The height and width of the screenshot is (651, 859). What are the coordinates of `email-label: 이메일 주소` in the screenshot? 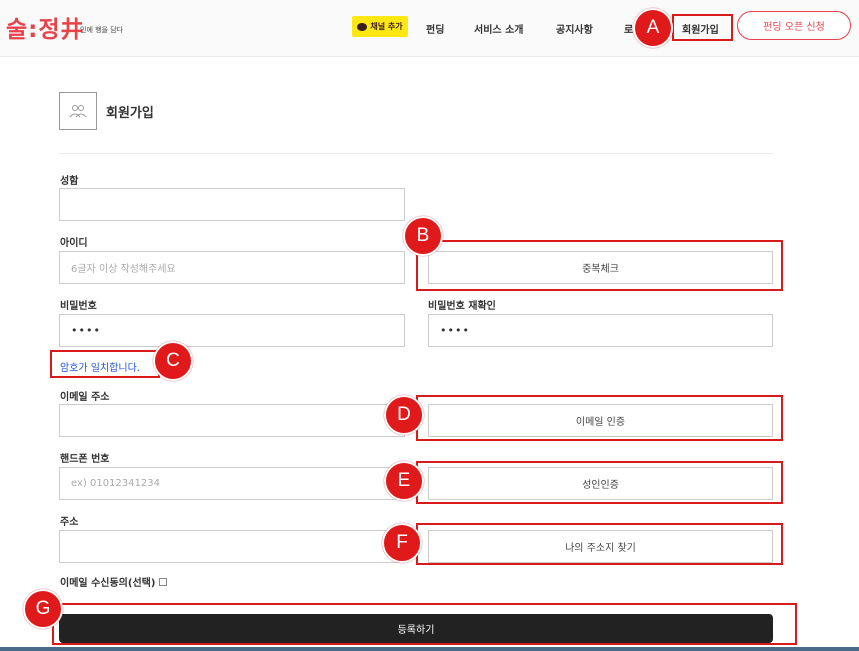 It's located at (85, 397).